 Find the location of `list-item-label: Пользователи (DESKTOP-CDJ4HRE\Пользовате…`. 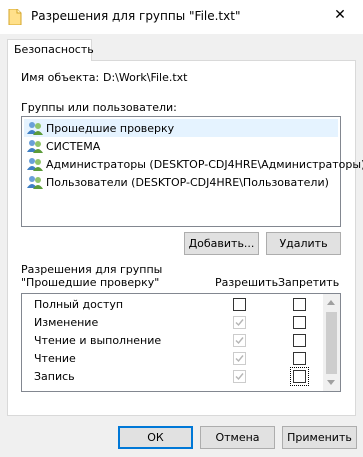

list-item-label: Пользователи (DESKTOP-CDJ4HRE\Пользовате… is located at coordinates (187, 182).